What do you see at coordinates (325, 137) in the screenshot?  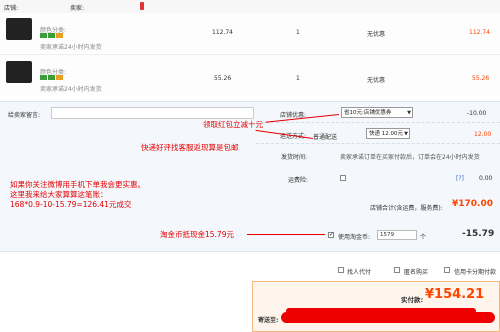 I see `shipping-method: 普通配送` at bounding box center [325, 137].